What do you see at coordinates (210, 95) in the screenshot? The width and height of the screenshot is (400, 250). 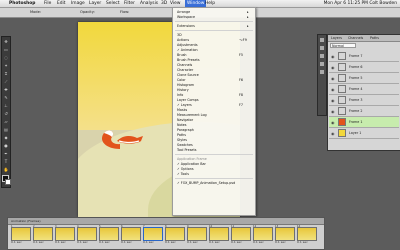 I see `menu-item-info: Info F8` at bounding box center [210, 95].